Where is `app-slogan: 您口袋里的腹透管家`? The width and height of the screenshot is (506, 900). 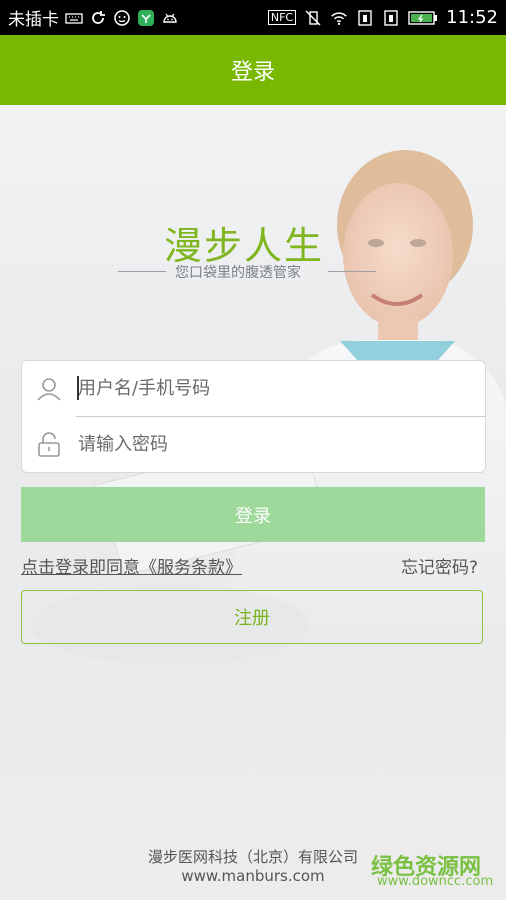
app-slogan: 您口袋里的腹透管家 is located at coordinates (238, 273).